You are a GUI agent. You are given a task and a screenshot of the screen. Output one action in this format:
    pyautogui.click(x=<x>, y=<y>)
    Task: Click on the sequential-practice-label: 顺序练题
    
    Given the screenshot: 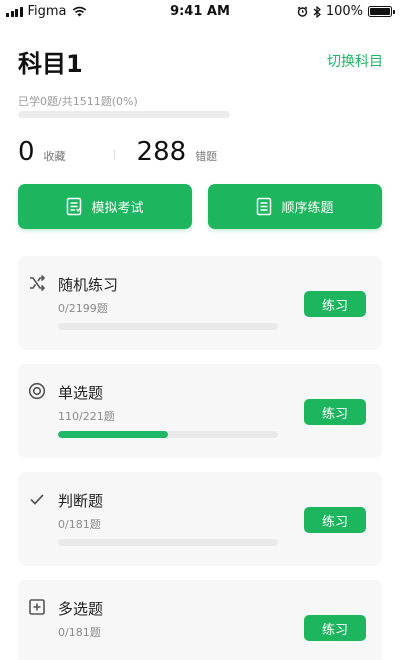 What is the action you would take?
    pyautogui.click(x=307, y=208)
    